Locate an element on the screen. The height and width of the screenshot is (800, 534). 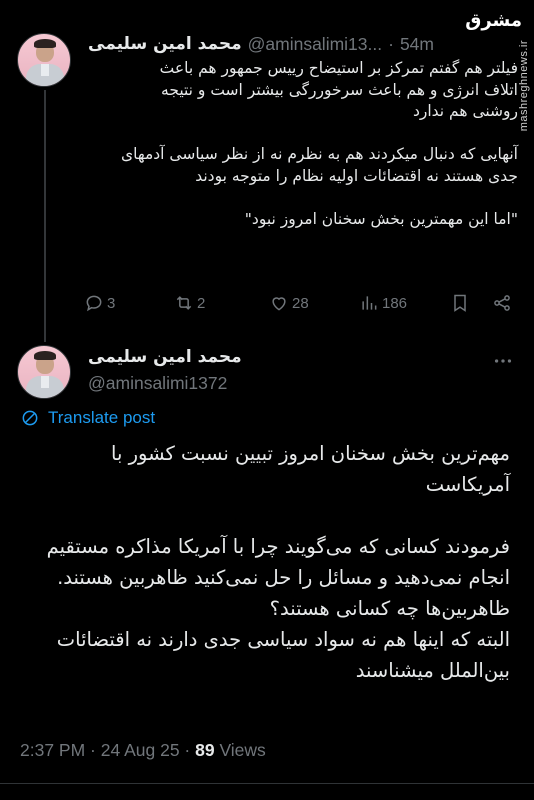
translate-label: Translate post is located at coordinates (102, 417).